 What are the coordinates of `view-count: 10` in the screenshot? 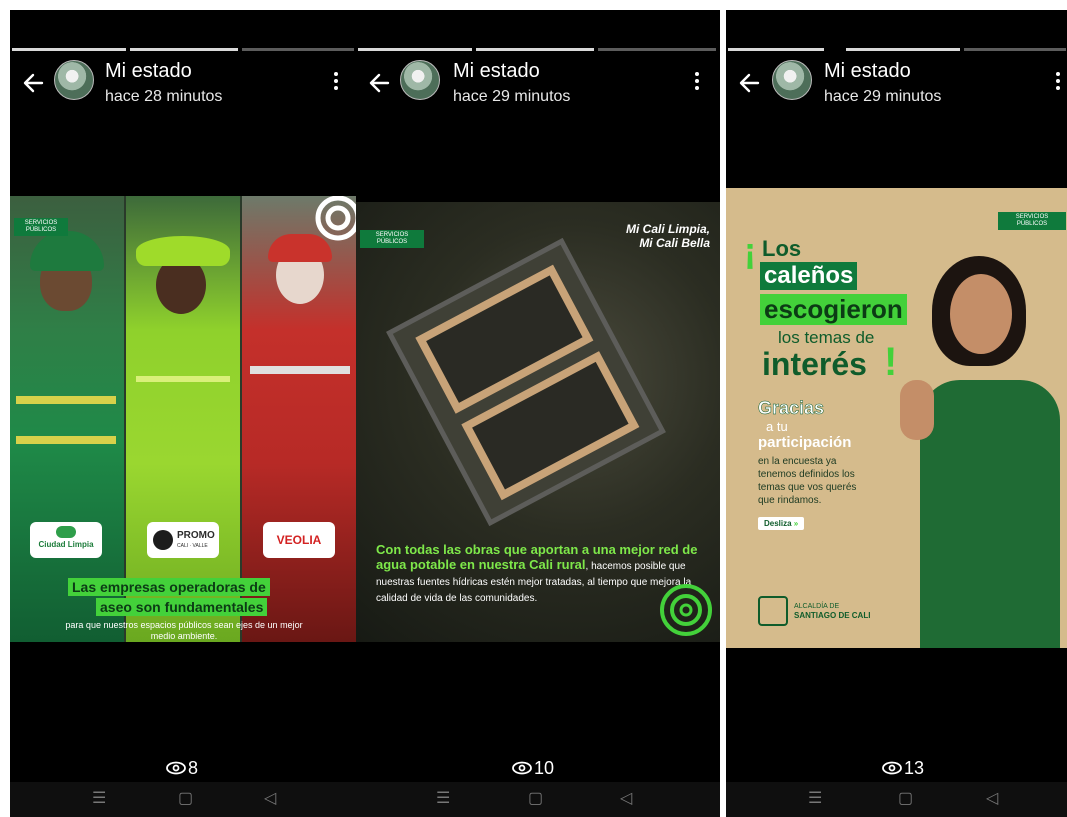 It's located at (533, 768).